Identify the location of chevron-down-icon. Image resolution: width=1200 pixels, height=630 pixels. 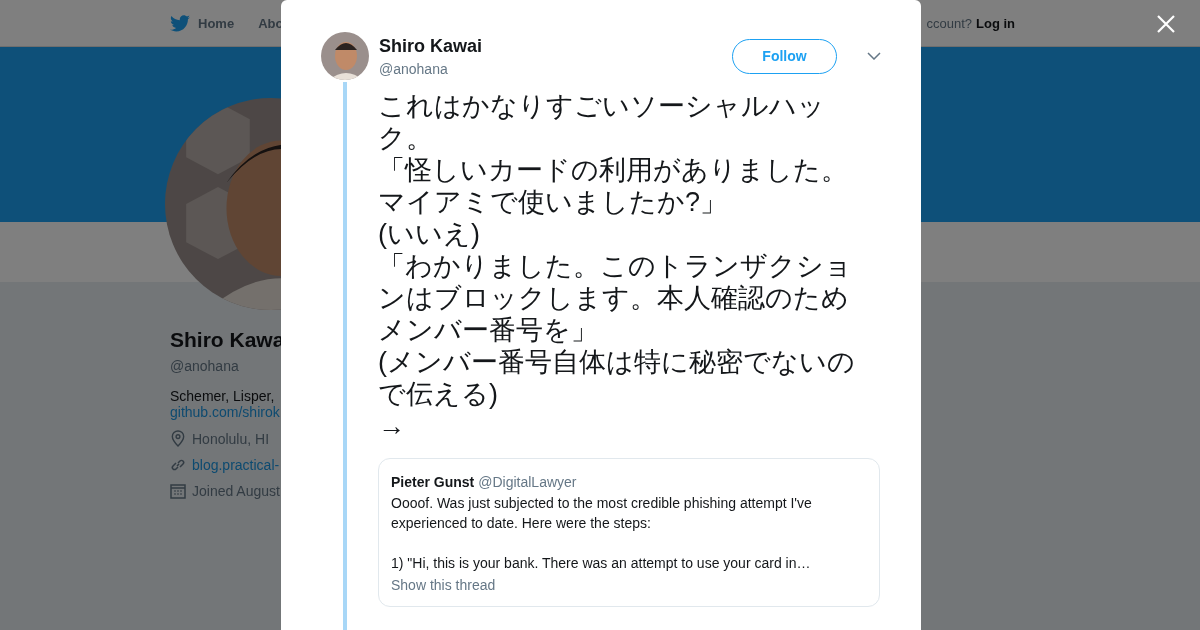
(874, 56).